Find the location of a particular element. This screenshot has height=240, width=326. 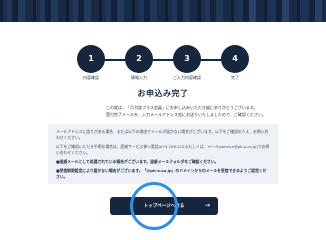

back-to-top-label: トップページへ戻る is located at coordinates (164, 206).